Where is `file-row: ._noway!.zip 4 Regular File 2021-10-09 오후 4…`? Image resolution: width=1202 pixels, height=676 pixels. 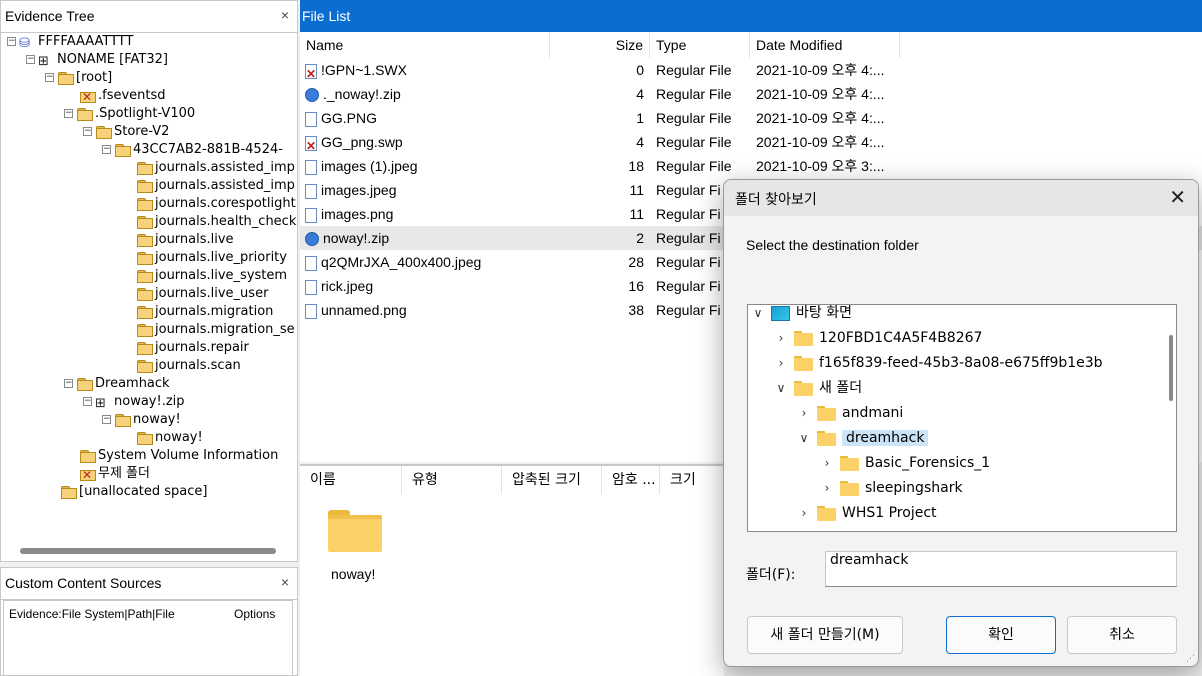
file-row: ._noway!.zip 4 Regular File 2021-10-09 오후 4… is located at coordinates (751, 94).